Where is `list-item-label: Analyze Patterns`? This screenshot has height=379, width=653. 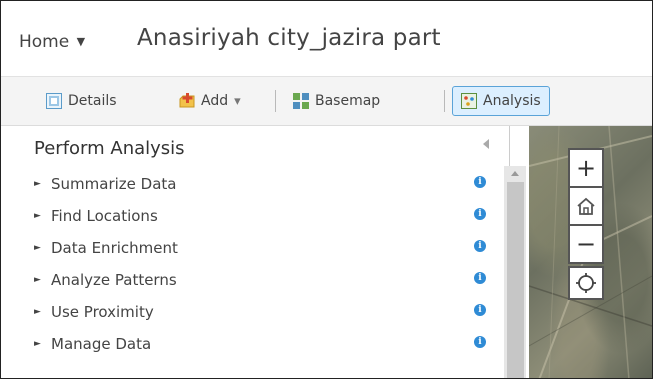 list-item-label: Analyze Patterns is located at coordinates (114, 280).